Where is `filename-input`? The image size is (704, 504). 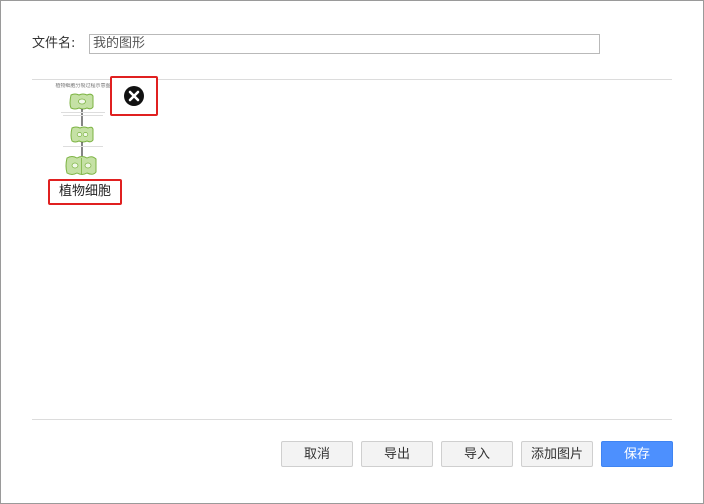
filename-input is located at coordinates (344, 44).